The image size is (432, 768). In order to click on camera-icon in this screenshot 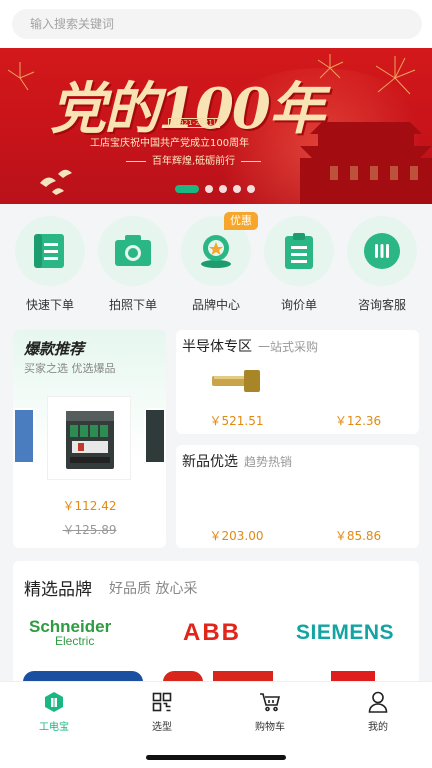, I will do `click(133, 251)`.